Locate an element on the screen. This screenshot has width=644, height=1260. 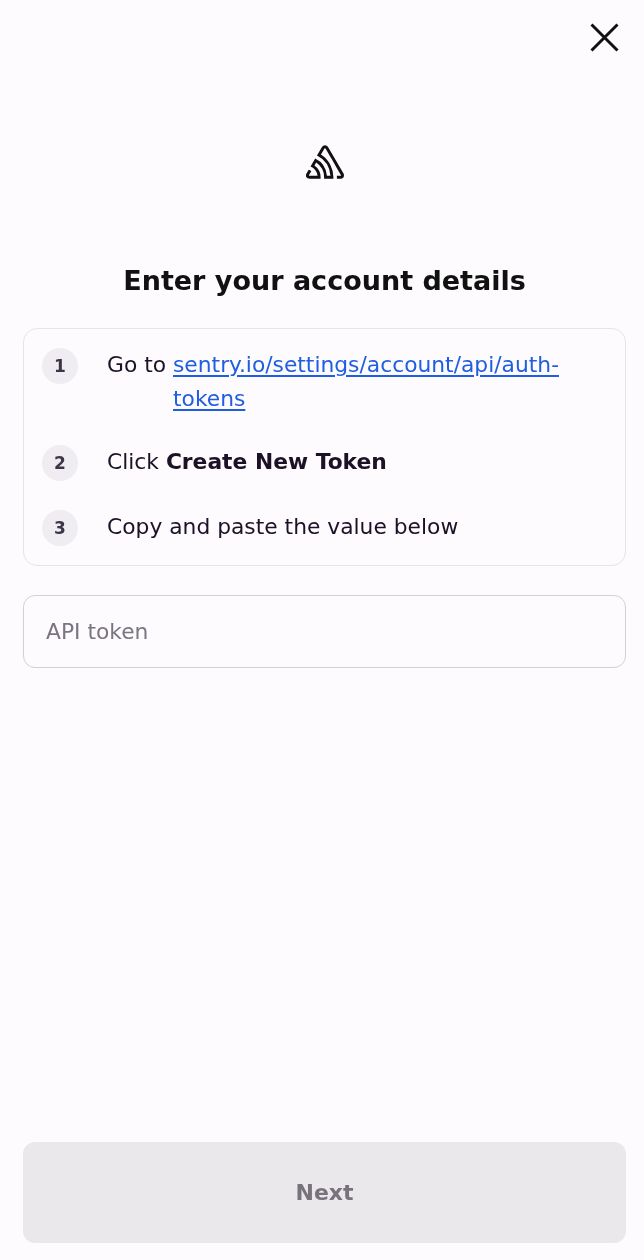
step-text: Click Create New Token is located at coordinates (247, 462).